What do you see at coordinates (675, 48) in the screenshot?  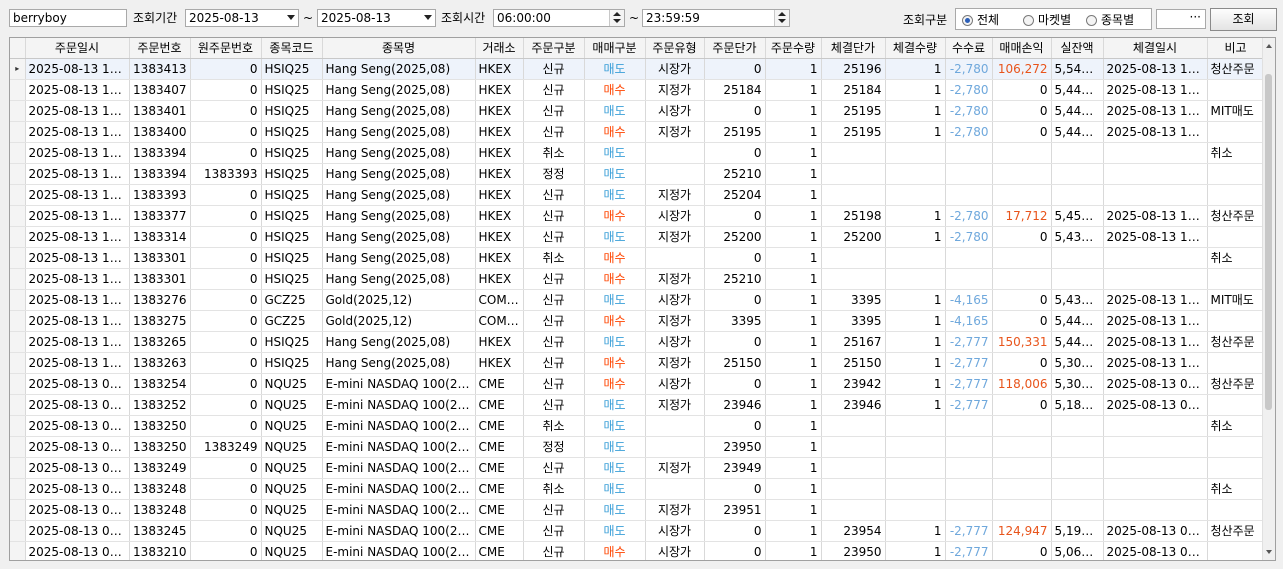 I see `column-header: 주문유형` at bounding box center [675, 48].